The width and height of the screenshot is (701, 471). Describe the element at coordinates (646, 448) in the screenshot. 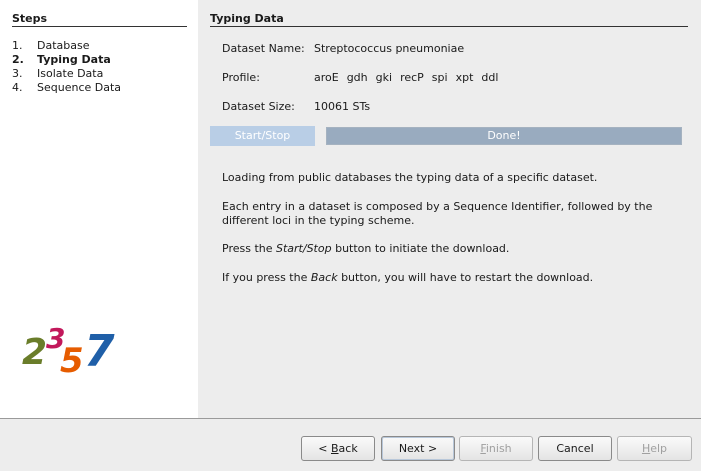

I see `mnemonic: H` at that location.